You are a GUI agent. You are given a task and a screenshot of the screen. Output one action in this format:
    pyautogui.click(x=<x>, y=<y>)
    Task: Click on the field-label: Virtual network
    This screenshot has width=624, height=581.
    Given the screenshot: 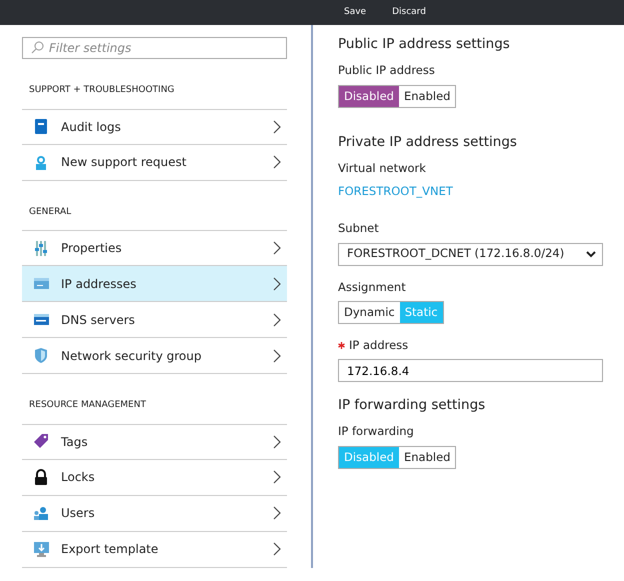 What is the action you would take?
    pyautogui.click(x=382, y=168)
    